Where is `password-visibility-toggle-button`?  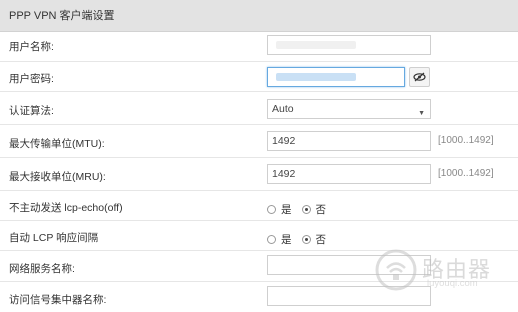 password-visibility-toggle-button is located at coordinates (419, 77).